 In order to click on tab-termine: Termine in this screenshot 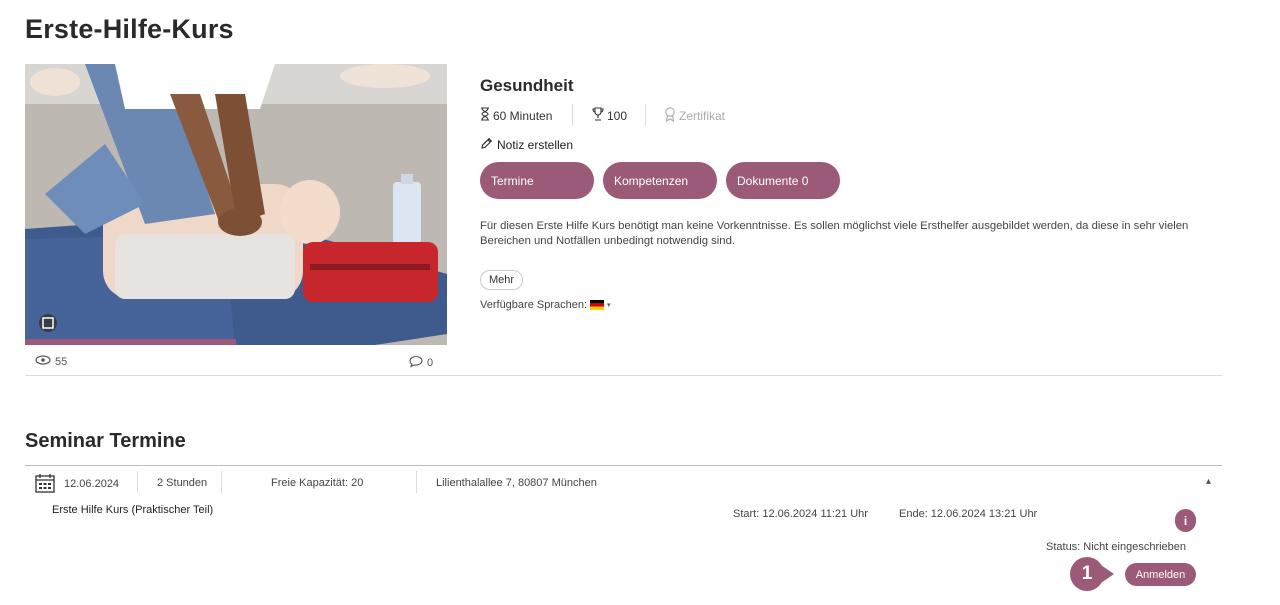, I will do `click(537, 180)`.